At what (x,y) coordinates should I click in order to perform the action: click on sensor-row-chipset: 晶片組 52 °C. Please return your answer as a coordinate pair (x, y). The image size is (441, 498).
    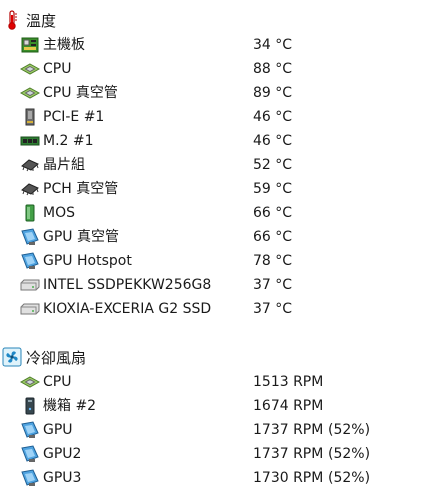
    Looking at the image, I should click on (220, 165).